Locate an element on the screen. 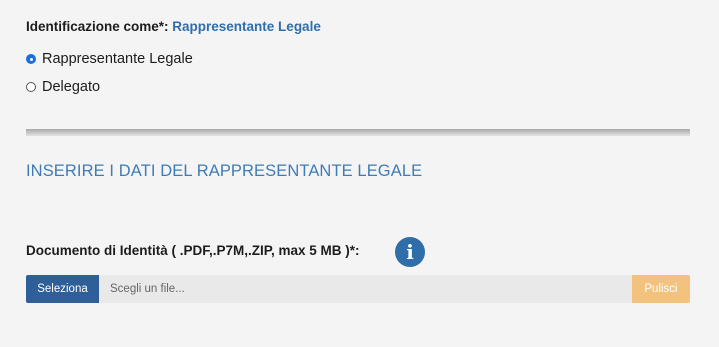 This screenshot has width=719, height=347. radio-button-checked is located at coordinates (31, 59).